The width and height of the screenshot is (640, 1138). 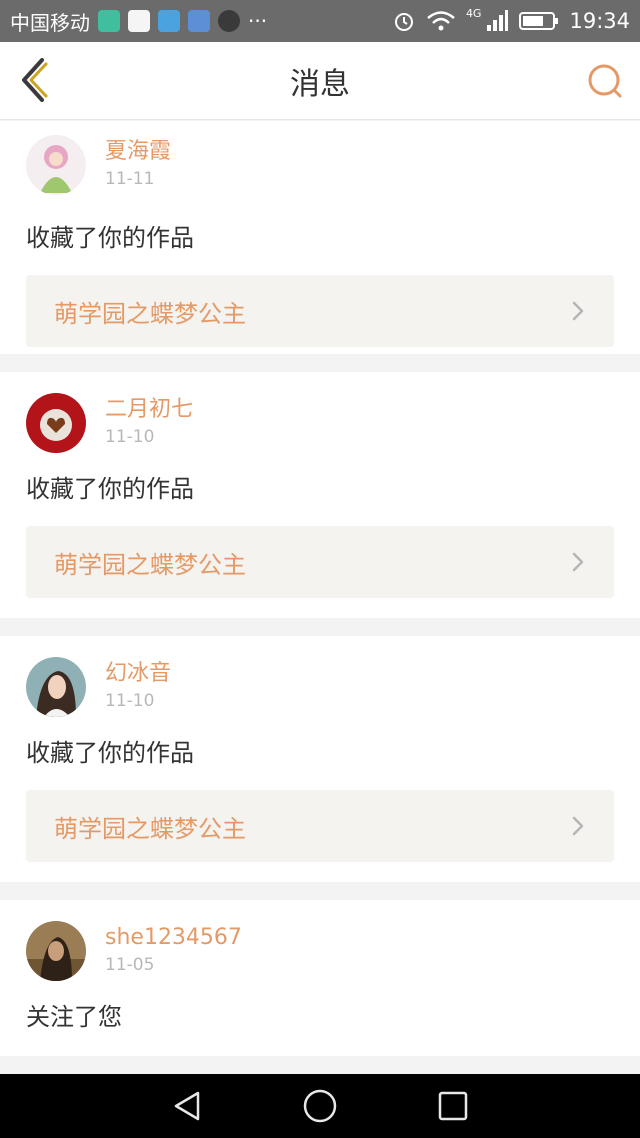 What do you see at coordinates (473, 13) in the screenshot?
I see `network-type-label: 4G` at bounding box center [473, 13].